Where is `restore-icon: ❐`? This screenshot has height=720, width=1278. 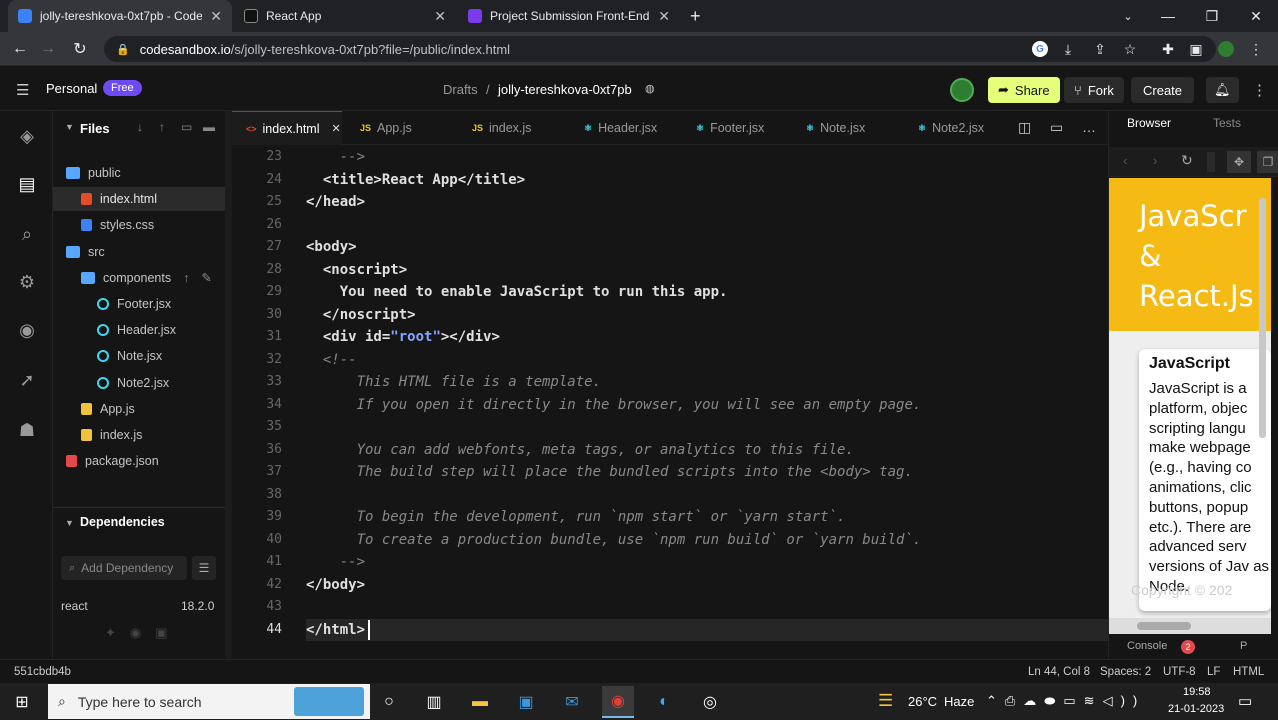 restore-icon: ❐ is located at coordinates (1212, 16).